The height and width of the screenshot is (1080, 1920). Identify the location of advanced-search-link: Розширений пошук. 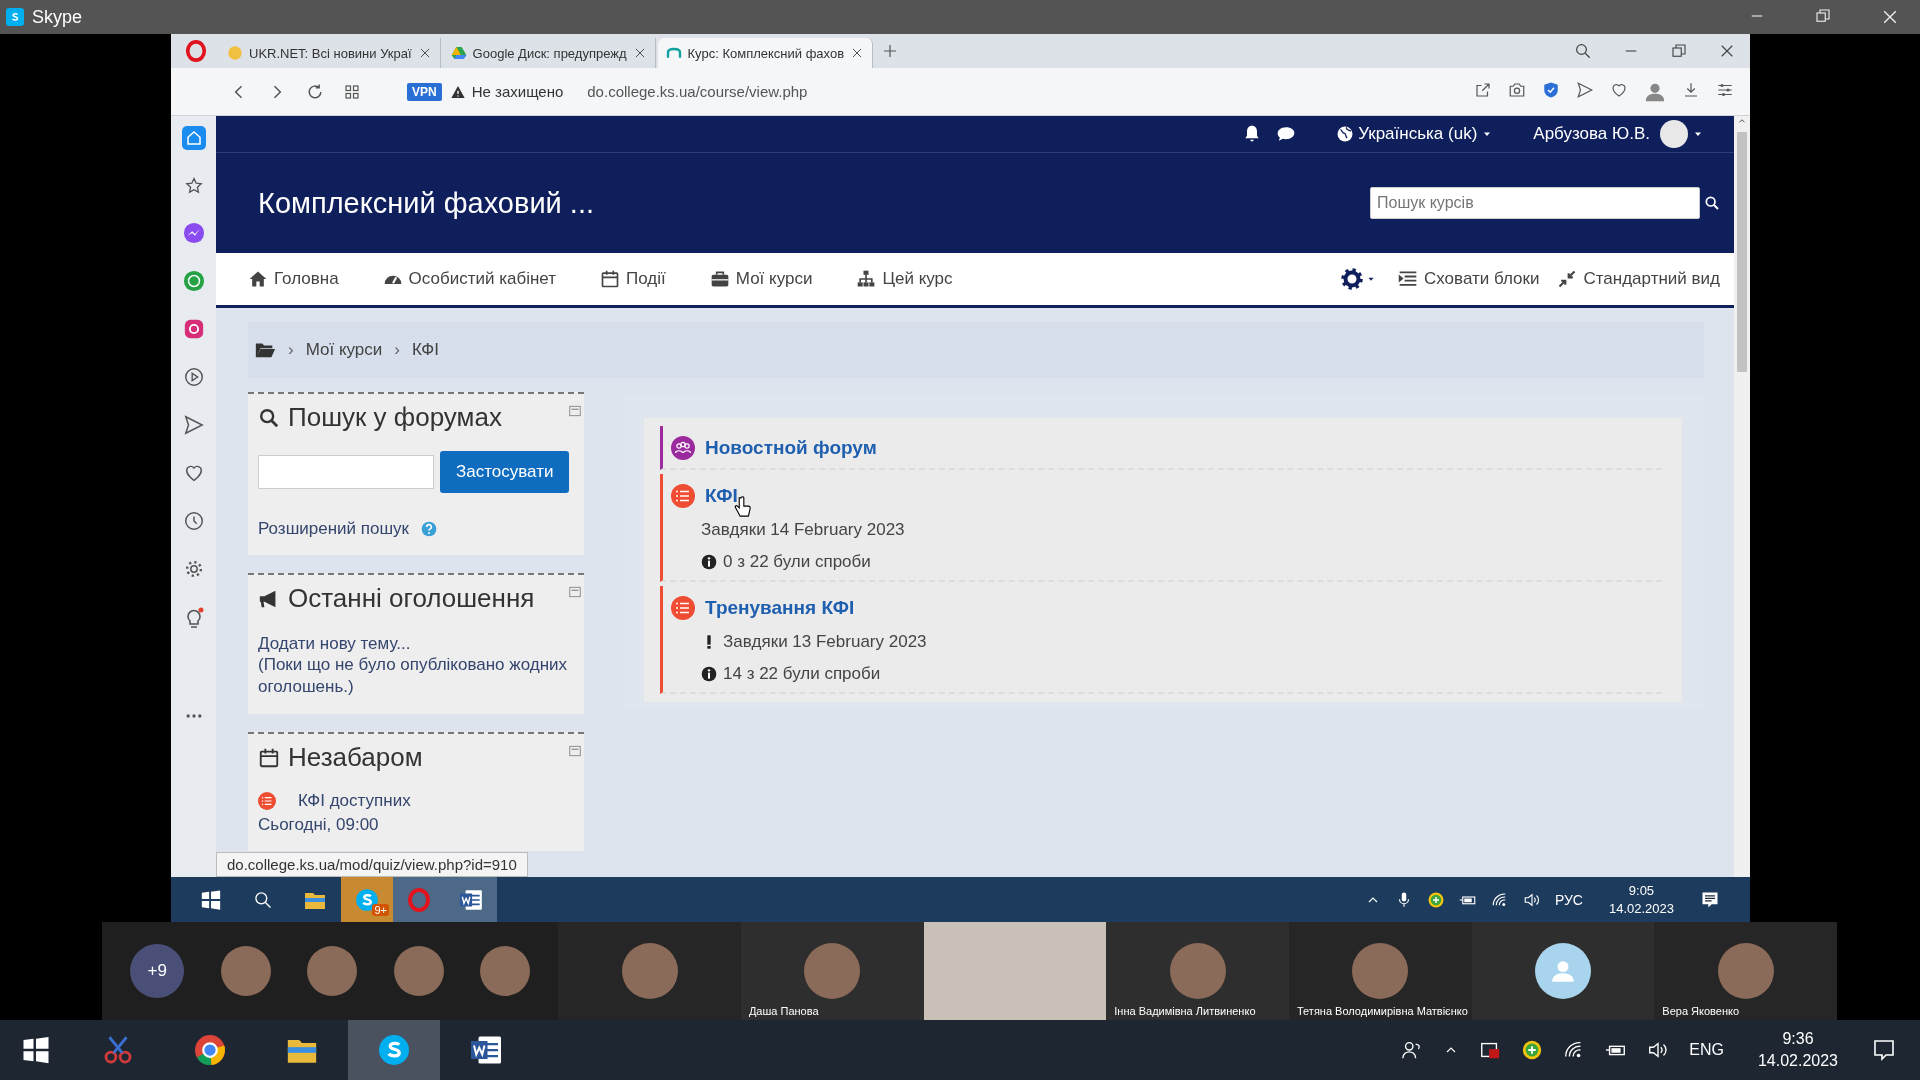
(334, 529).